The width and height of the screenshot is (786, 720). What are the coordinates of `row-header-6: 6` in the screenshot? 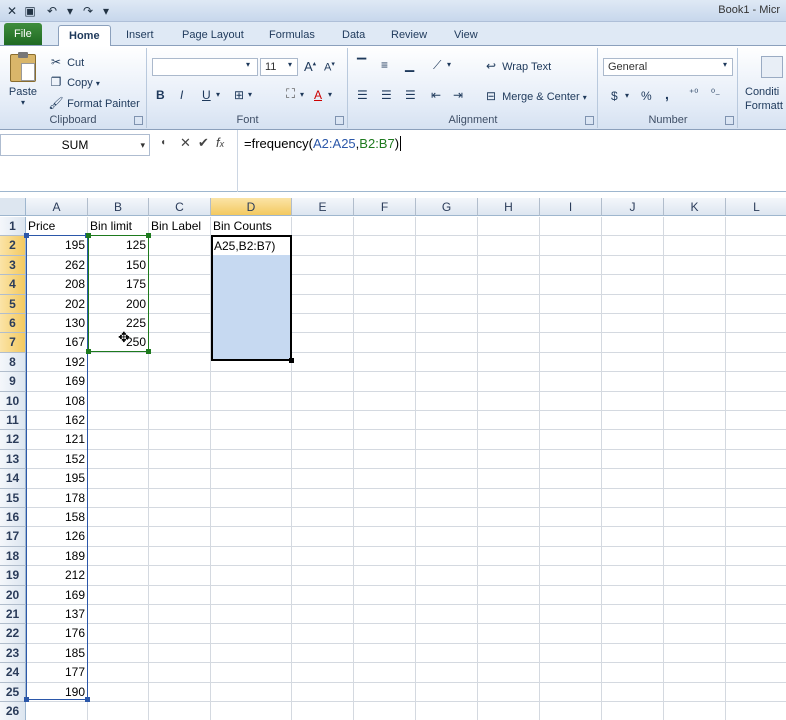 It's located at (13, 324).